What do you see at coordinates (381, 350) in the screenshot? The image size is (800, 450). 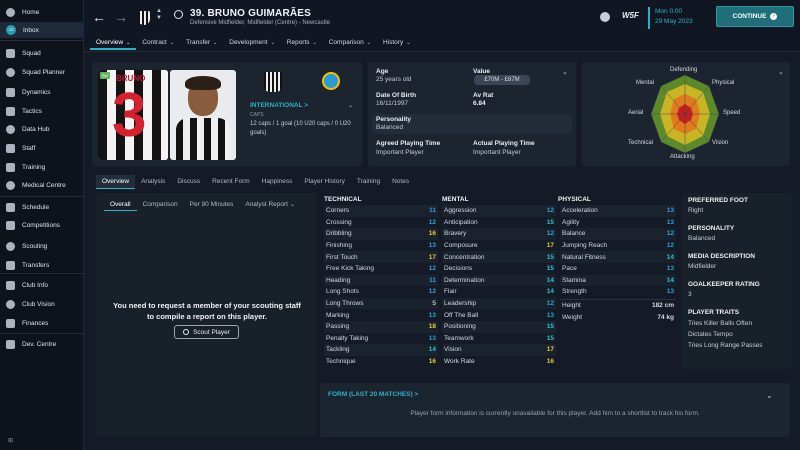 I see `attribute-row: Tackling 14` at bounding box center [381, 350].